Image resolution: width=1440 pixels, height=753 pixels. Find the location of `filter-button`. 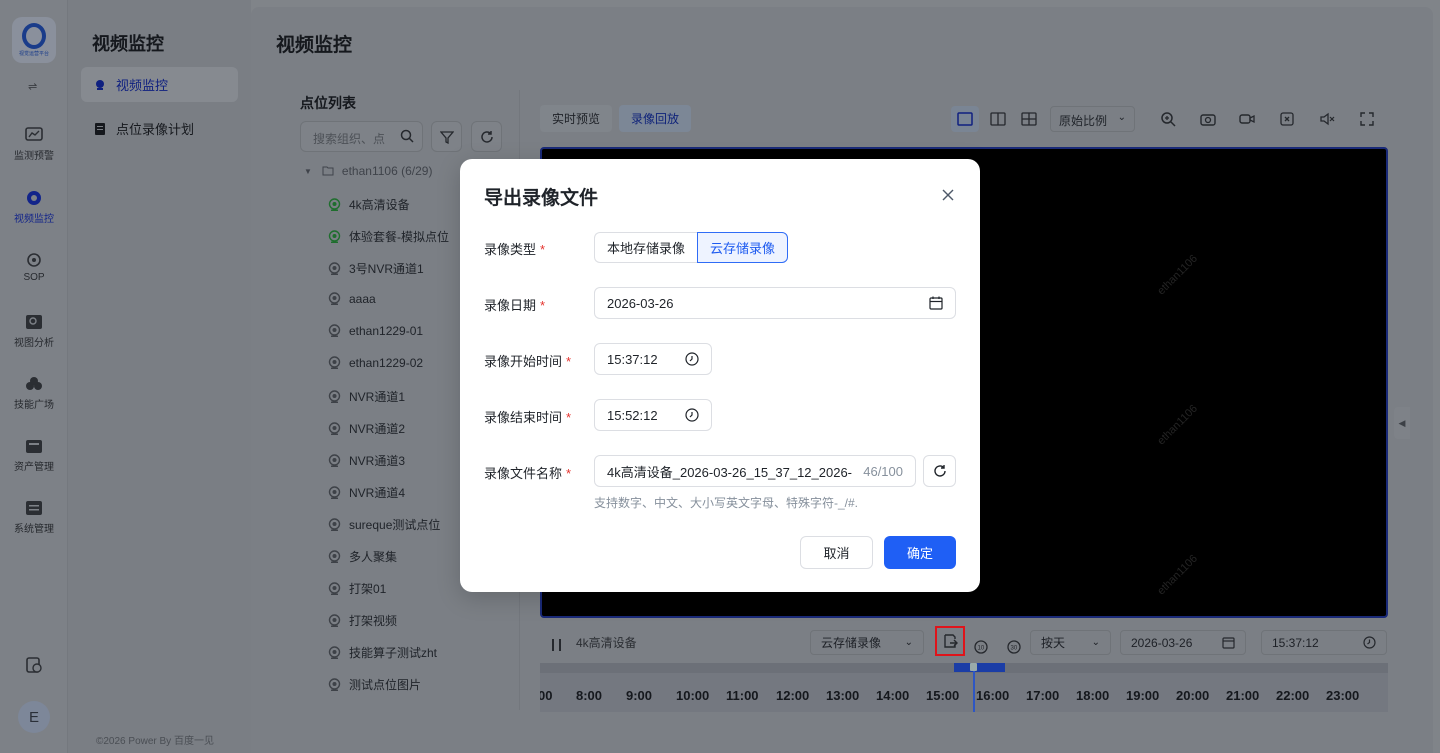

filter-button is located at coordinates (446, 136).